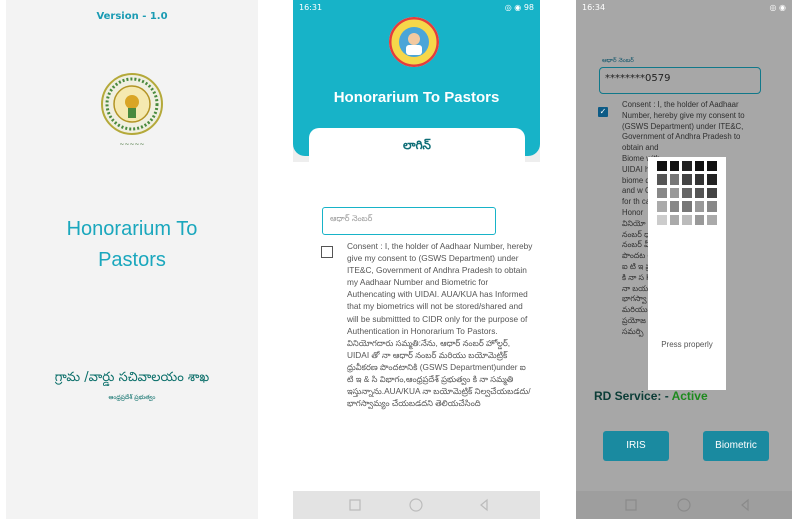  Describe the element at coordinates (409, 221) in the screenshot. I see `aadhaar-input: ఆధార్ నెంబర్` at that location.